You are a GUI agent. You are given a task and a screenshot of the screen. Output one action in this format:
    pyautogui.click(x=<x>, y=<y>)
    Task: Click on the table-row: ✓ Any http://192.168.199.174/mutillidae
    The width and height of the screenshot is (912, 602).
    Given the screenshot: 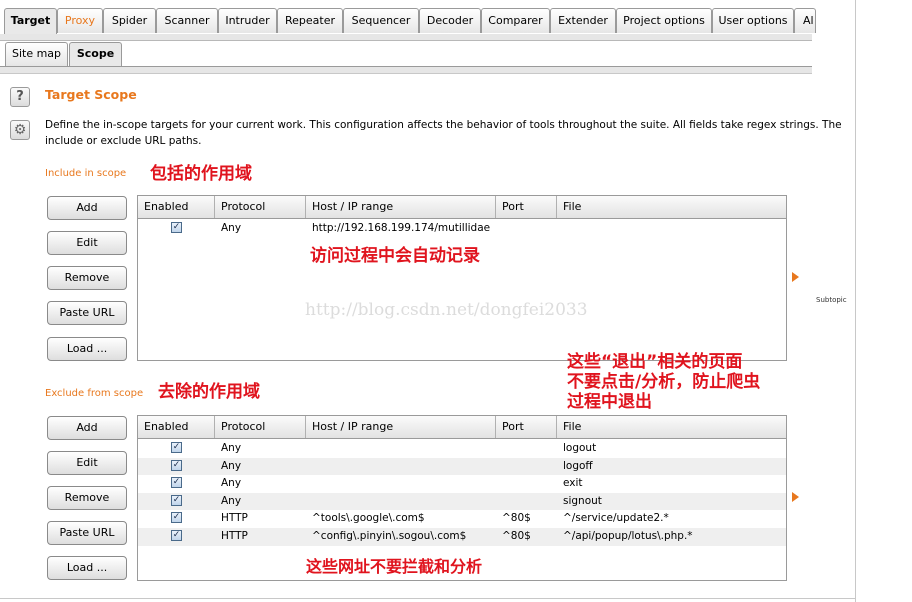 What is the action you would take?
    pyautogui.click(x=462, y=229)
    